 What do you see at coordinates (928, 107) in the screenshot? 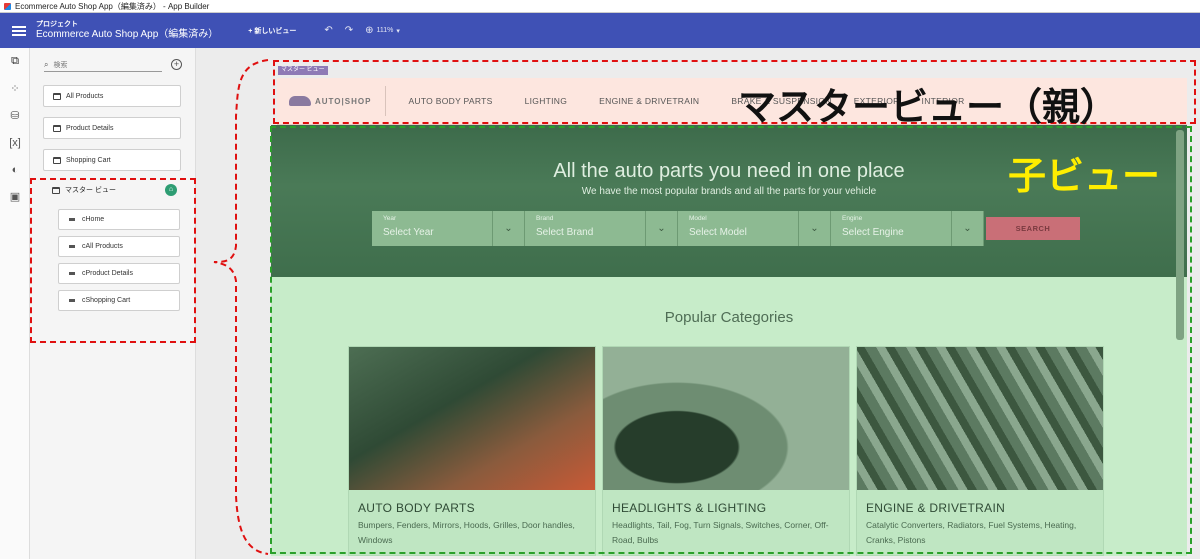
I see `master-view-annotation-label: マスタービュー（親）` at bounding box center [928, 107].